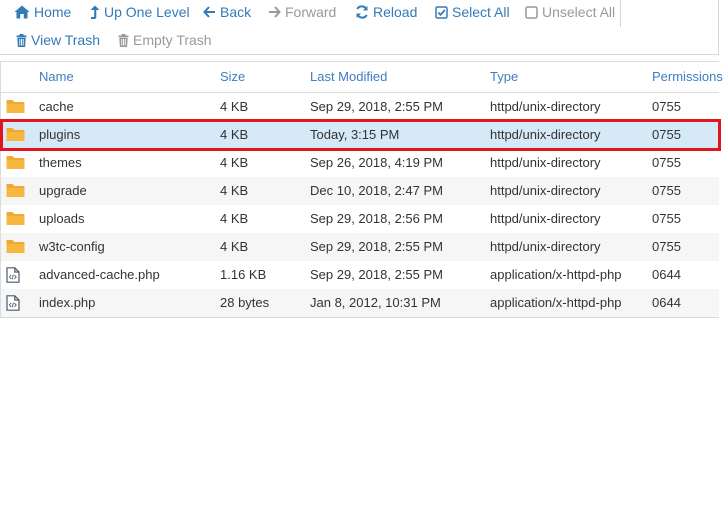 The image size is (725, 523). I want to click on file-size: 28 bytes, so click(245, 302).